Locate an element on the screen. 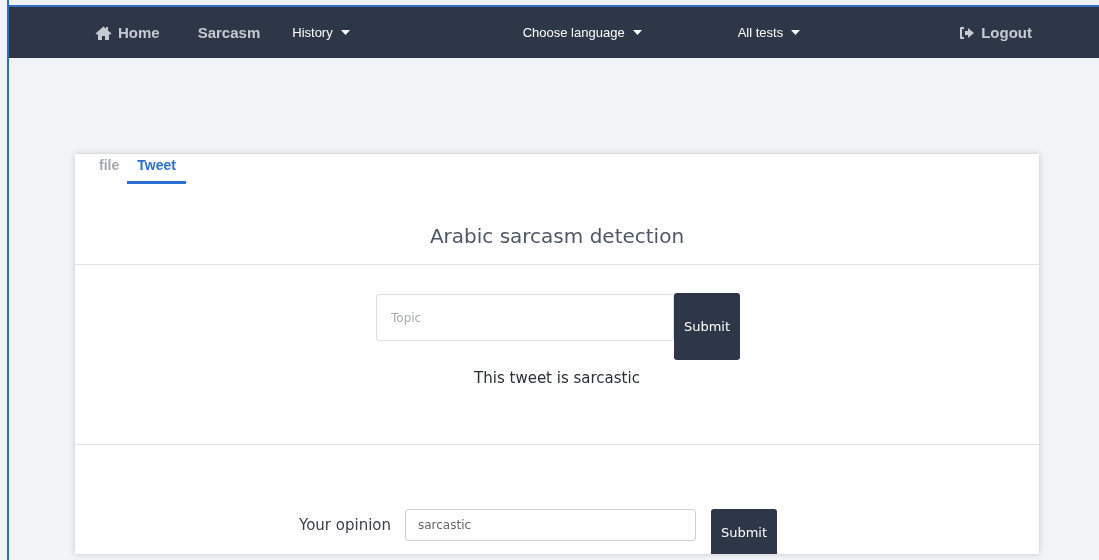  dropdown-menu: All tests is located at coordinates (769, 32).